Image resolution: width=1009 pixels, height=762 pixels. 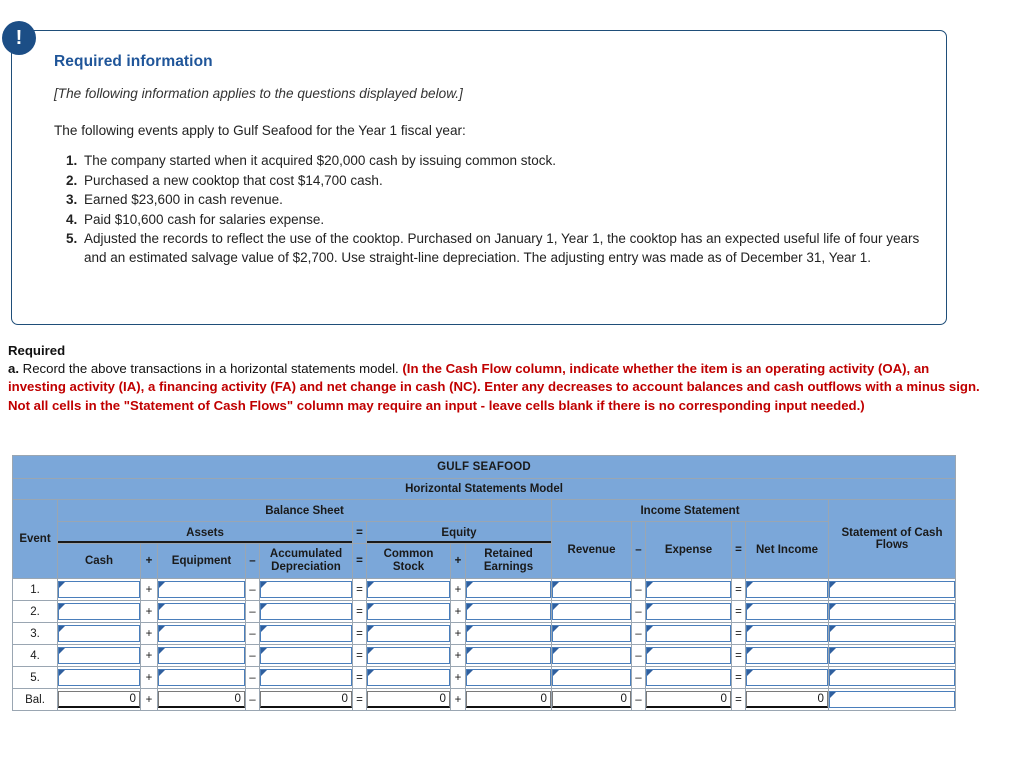 I want to click on input-balance-statement-of-cash-flows, so click(x=892, y=699).